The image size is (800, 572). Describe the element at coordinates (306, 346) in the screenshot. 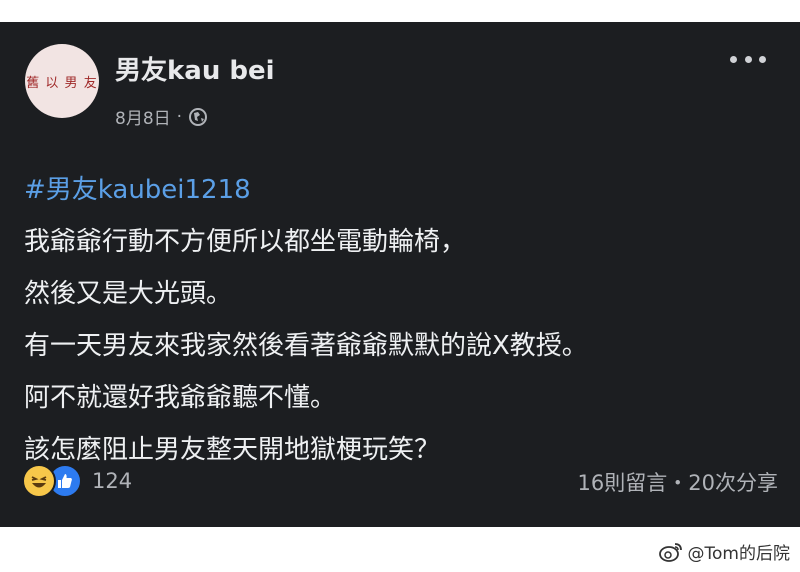

I see `post-line: 有一天男友來我家然後看著爺爺默默的說X教授。` at that location.